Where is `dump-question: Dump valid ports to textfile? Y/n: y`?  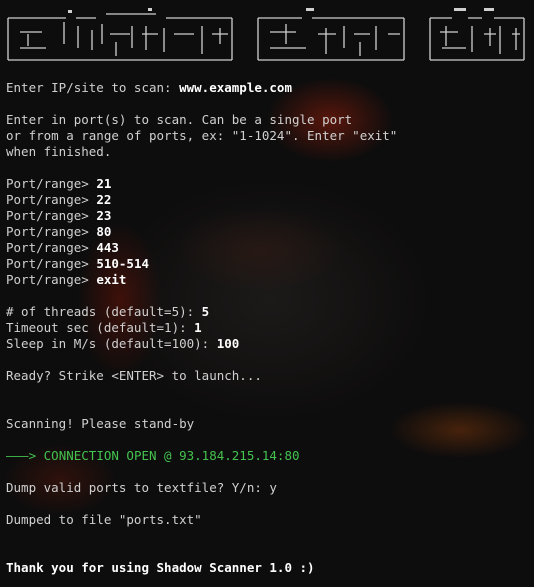
dump-question: Dump valid ports to textfile? Y/n: y is located at coordinates (141, 487).